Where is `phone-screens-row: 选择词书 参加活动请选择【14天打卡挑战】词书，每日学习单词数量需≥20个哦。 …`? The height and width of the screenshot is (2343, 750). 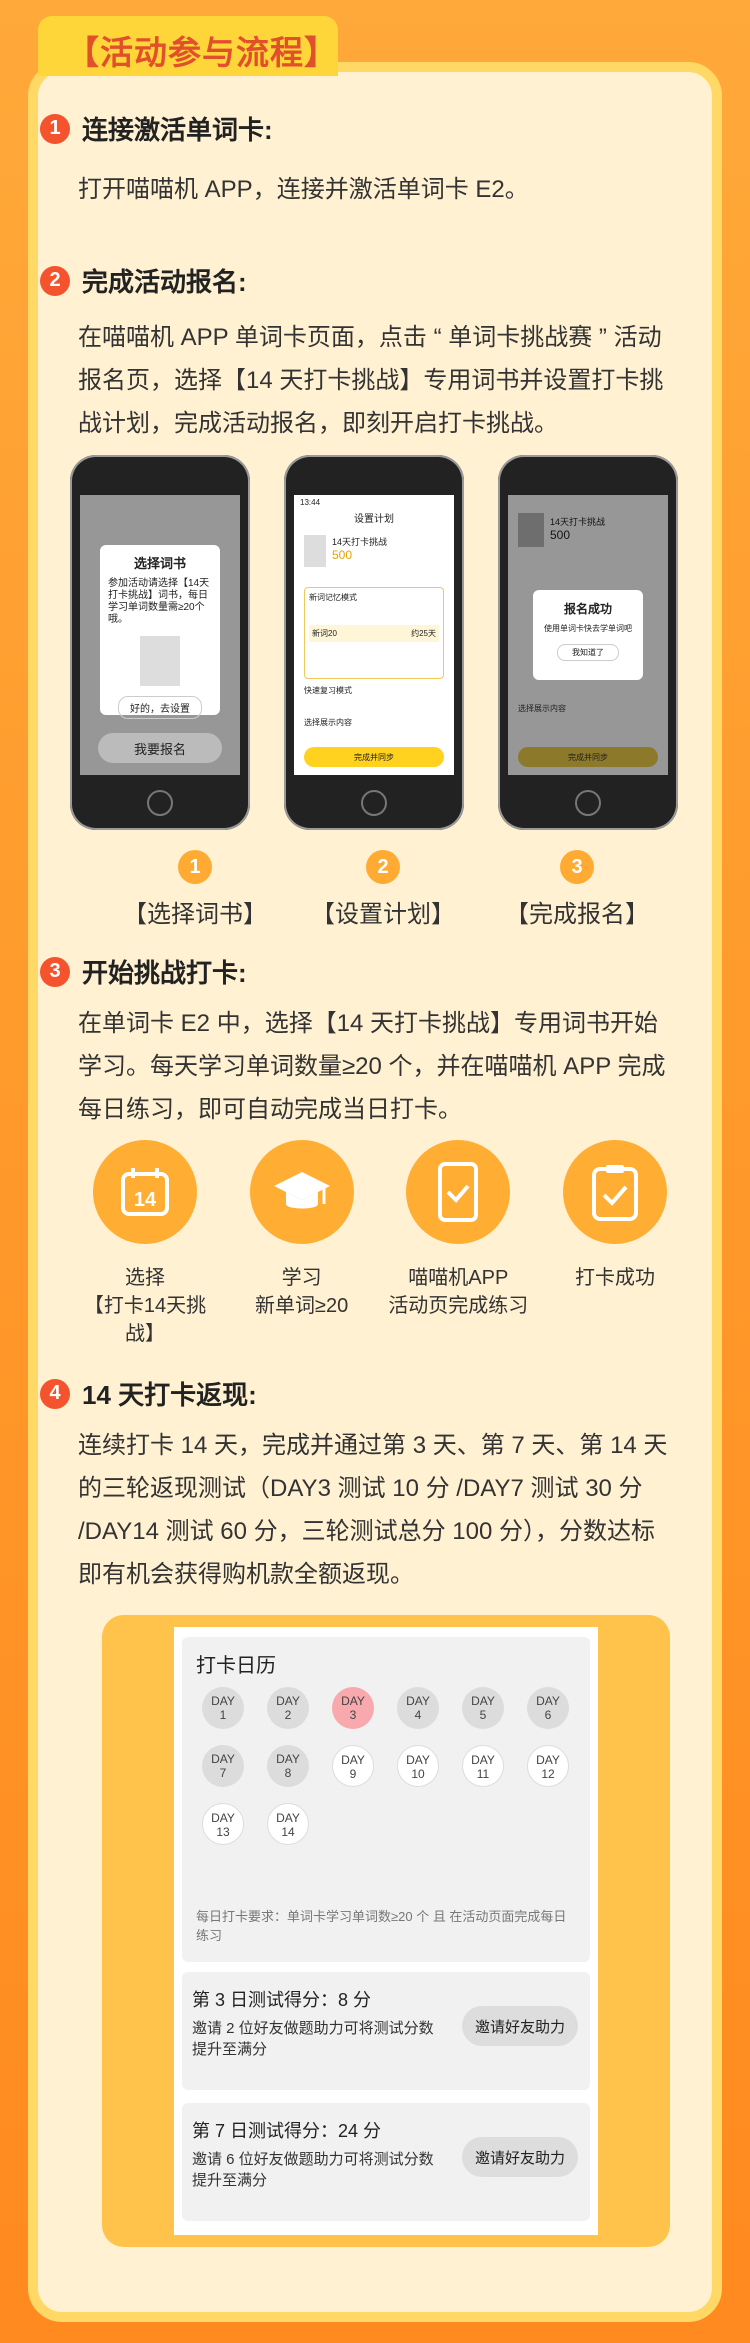
phone-screens-row: 选择词书 参加活动请选择【14天打卡挑战】词书，每日学习单词数量需≥20个哦。 … is located at coordinates (374, 647).